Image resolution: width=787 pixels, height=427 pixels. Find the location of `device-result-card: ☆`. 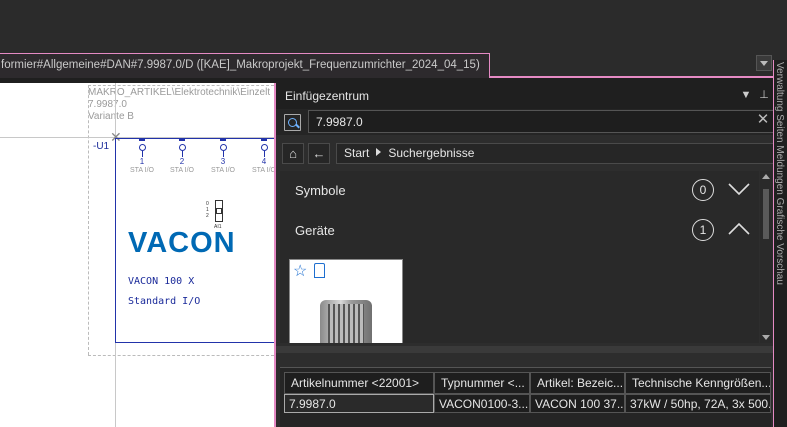

device-result-card: ☆ is located at coordinates (346, 301).